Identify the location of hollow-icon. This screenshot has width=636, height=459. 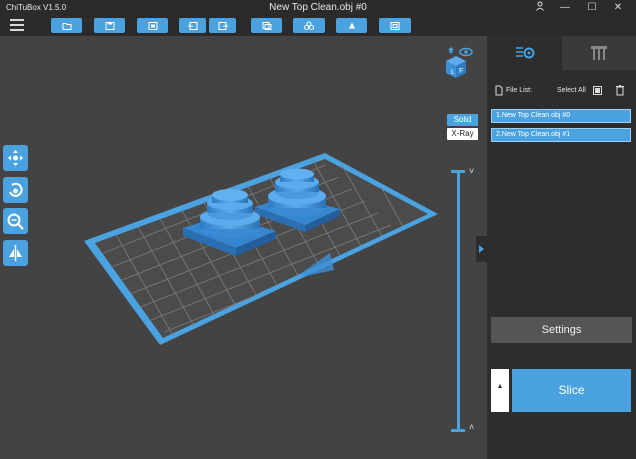
(395, 25).